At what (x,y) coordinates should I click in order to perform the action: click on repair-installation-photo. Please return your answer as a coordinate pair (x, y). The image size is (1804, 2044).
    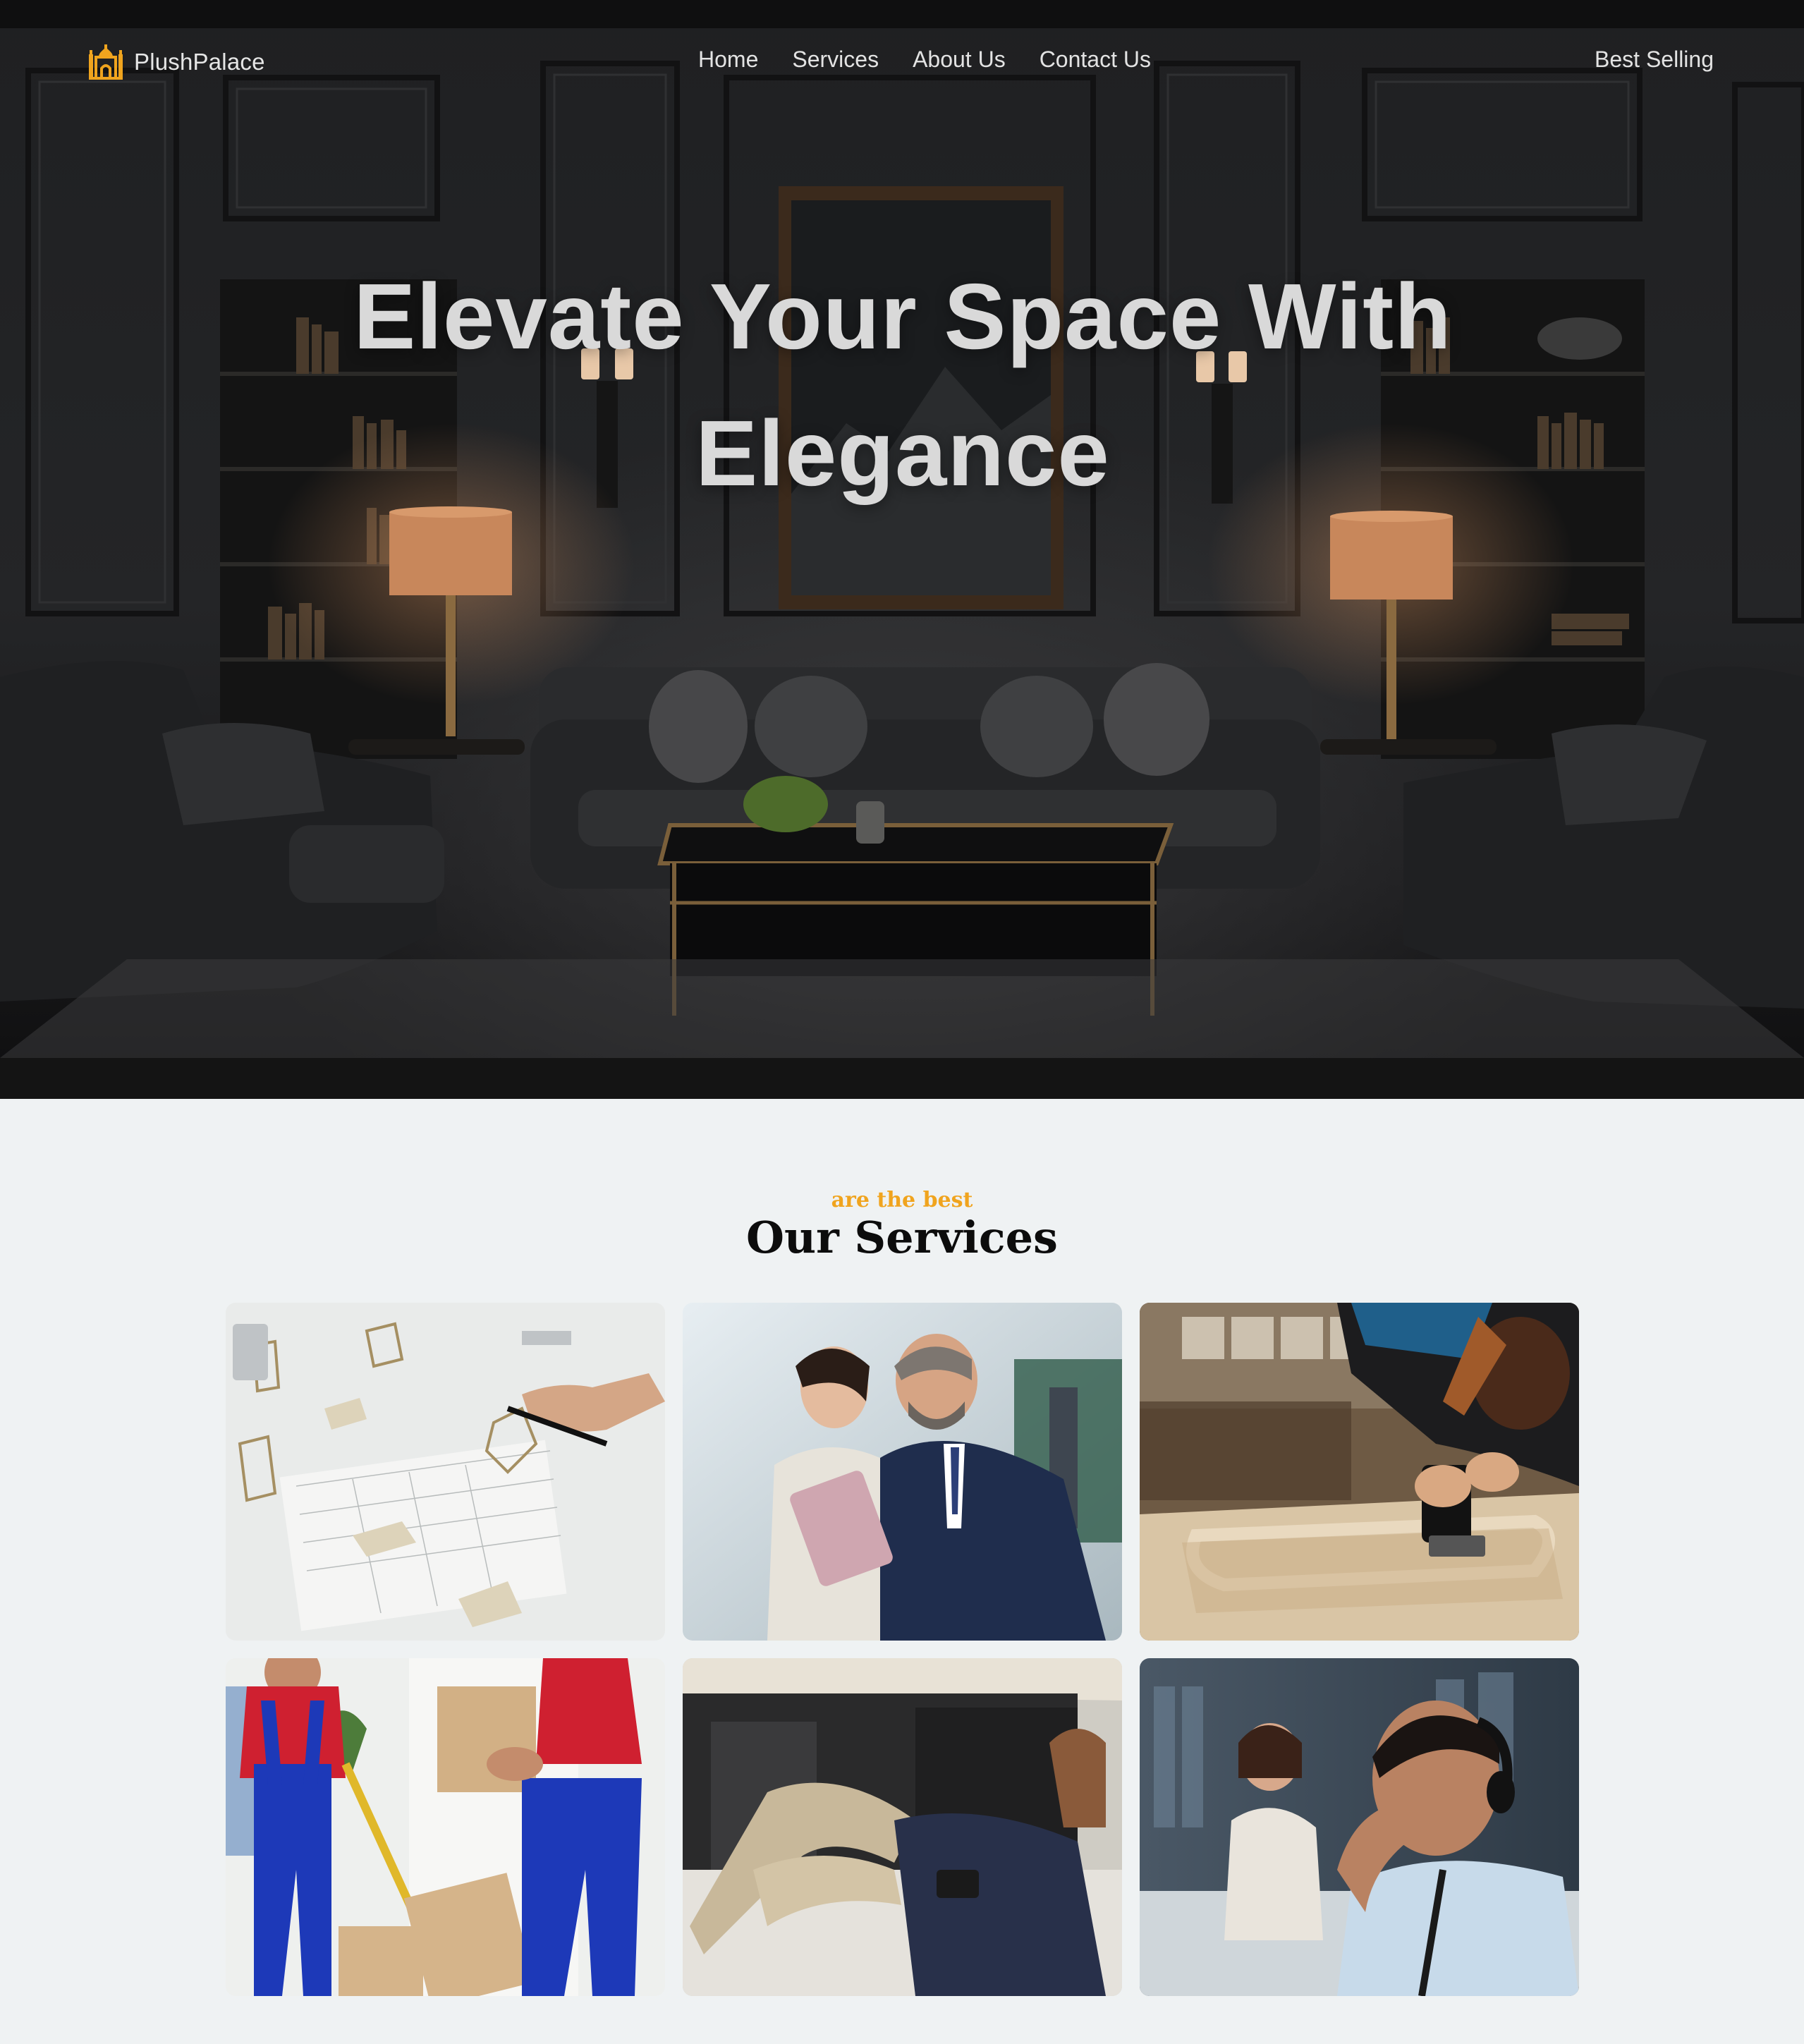
    Looking at the image, I should click on (903, 1827).